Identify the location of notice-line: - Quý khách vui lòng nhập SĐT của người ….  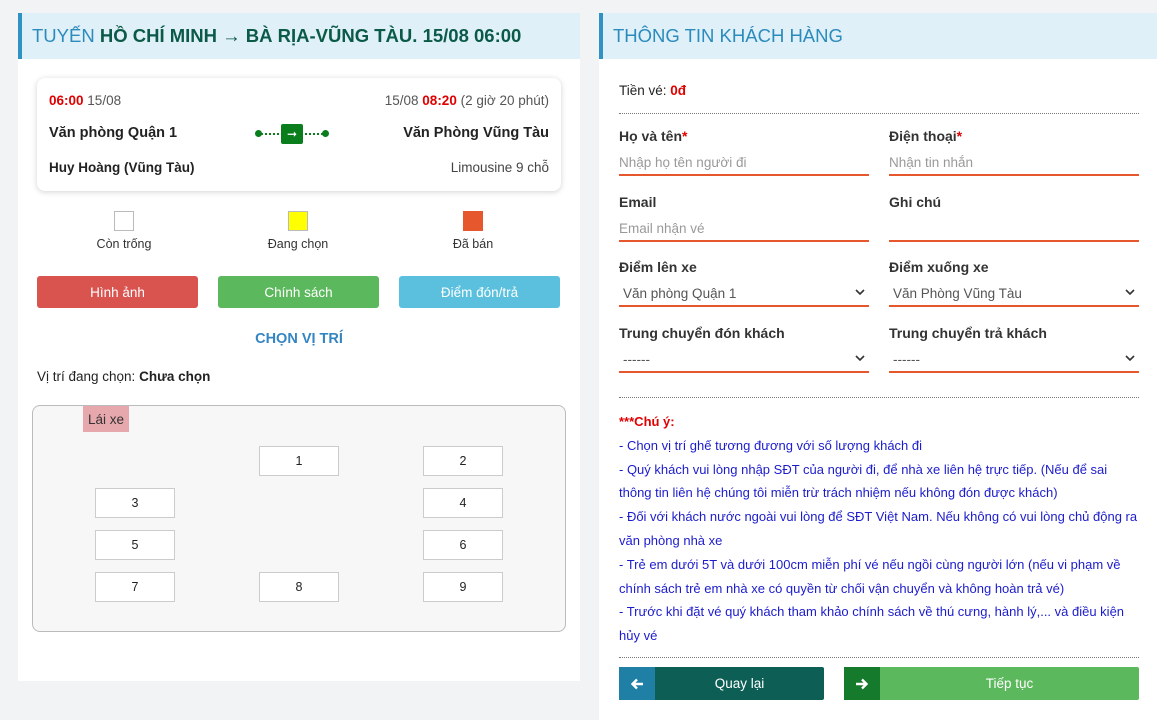
(863, 481).